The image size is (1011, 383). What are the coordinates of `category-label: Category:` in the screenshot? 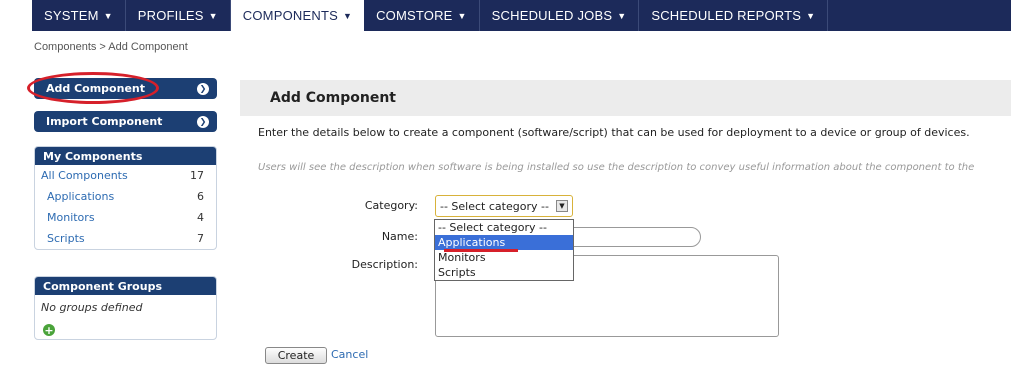 It's located at (391, 205).